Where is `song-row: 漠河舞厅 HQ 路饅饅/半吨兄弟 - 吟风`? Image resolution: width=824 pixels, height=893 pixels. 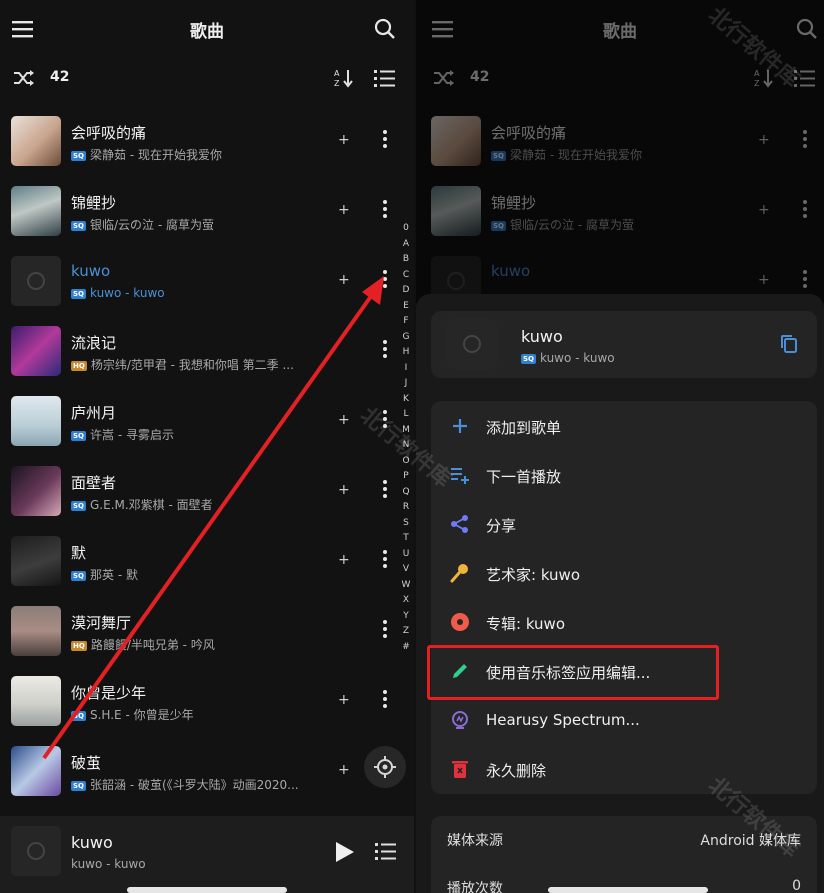 song-row: 漠河舞厅 HQ 路饅饅/半吨兄弟 - 吟风 is located at coordinates (207, 631).